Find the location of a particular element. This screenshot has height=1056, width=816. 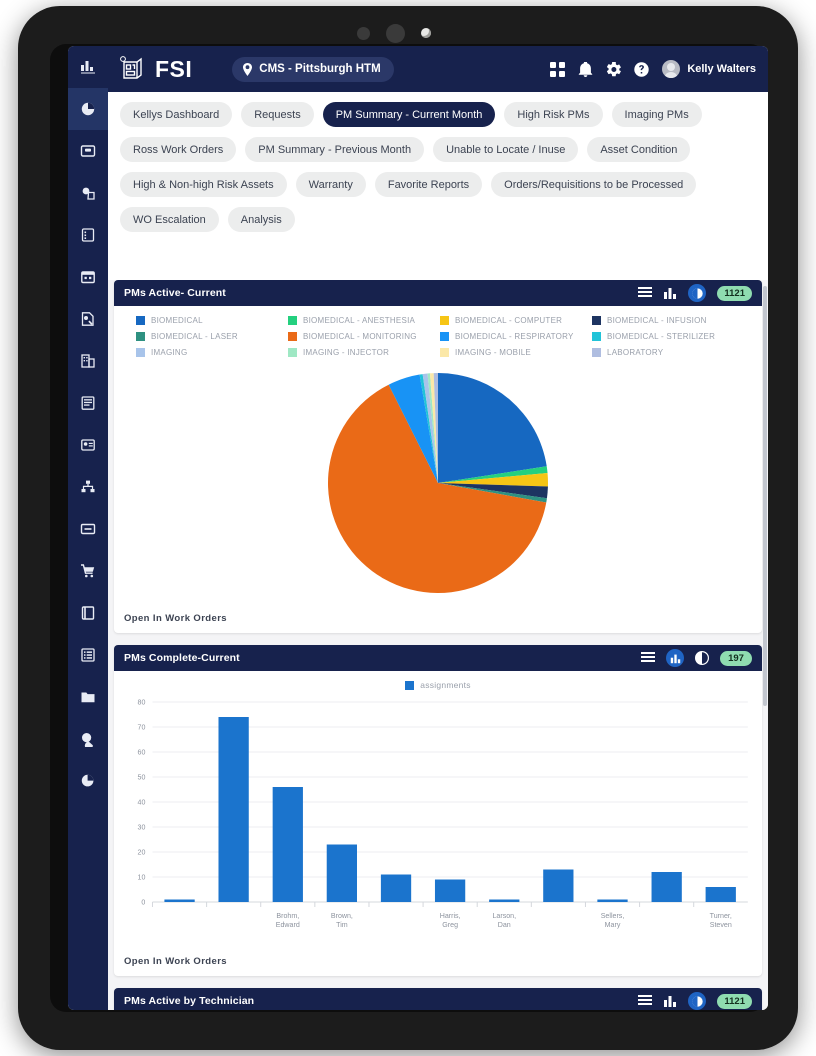

tab-warranty: Warranty is located at coordinates (330, 184).